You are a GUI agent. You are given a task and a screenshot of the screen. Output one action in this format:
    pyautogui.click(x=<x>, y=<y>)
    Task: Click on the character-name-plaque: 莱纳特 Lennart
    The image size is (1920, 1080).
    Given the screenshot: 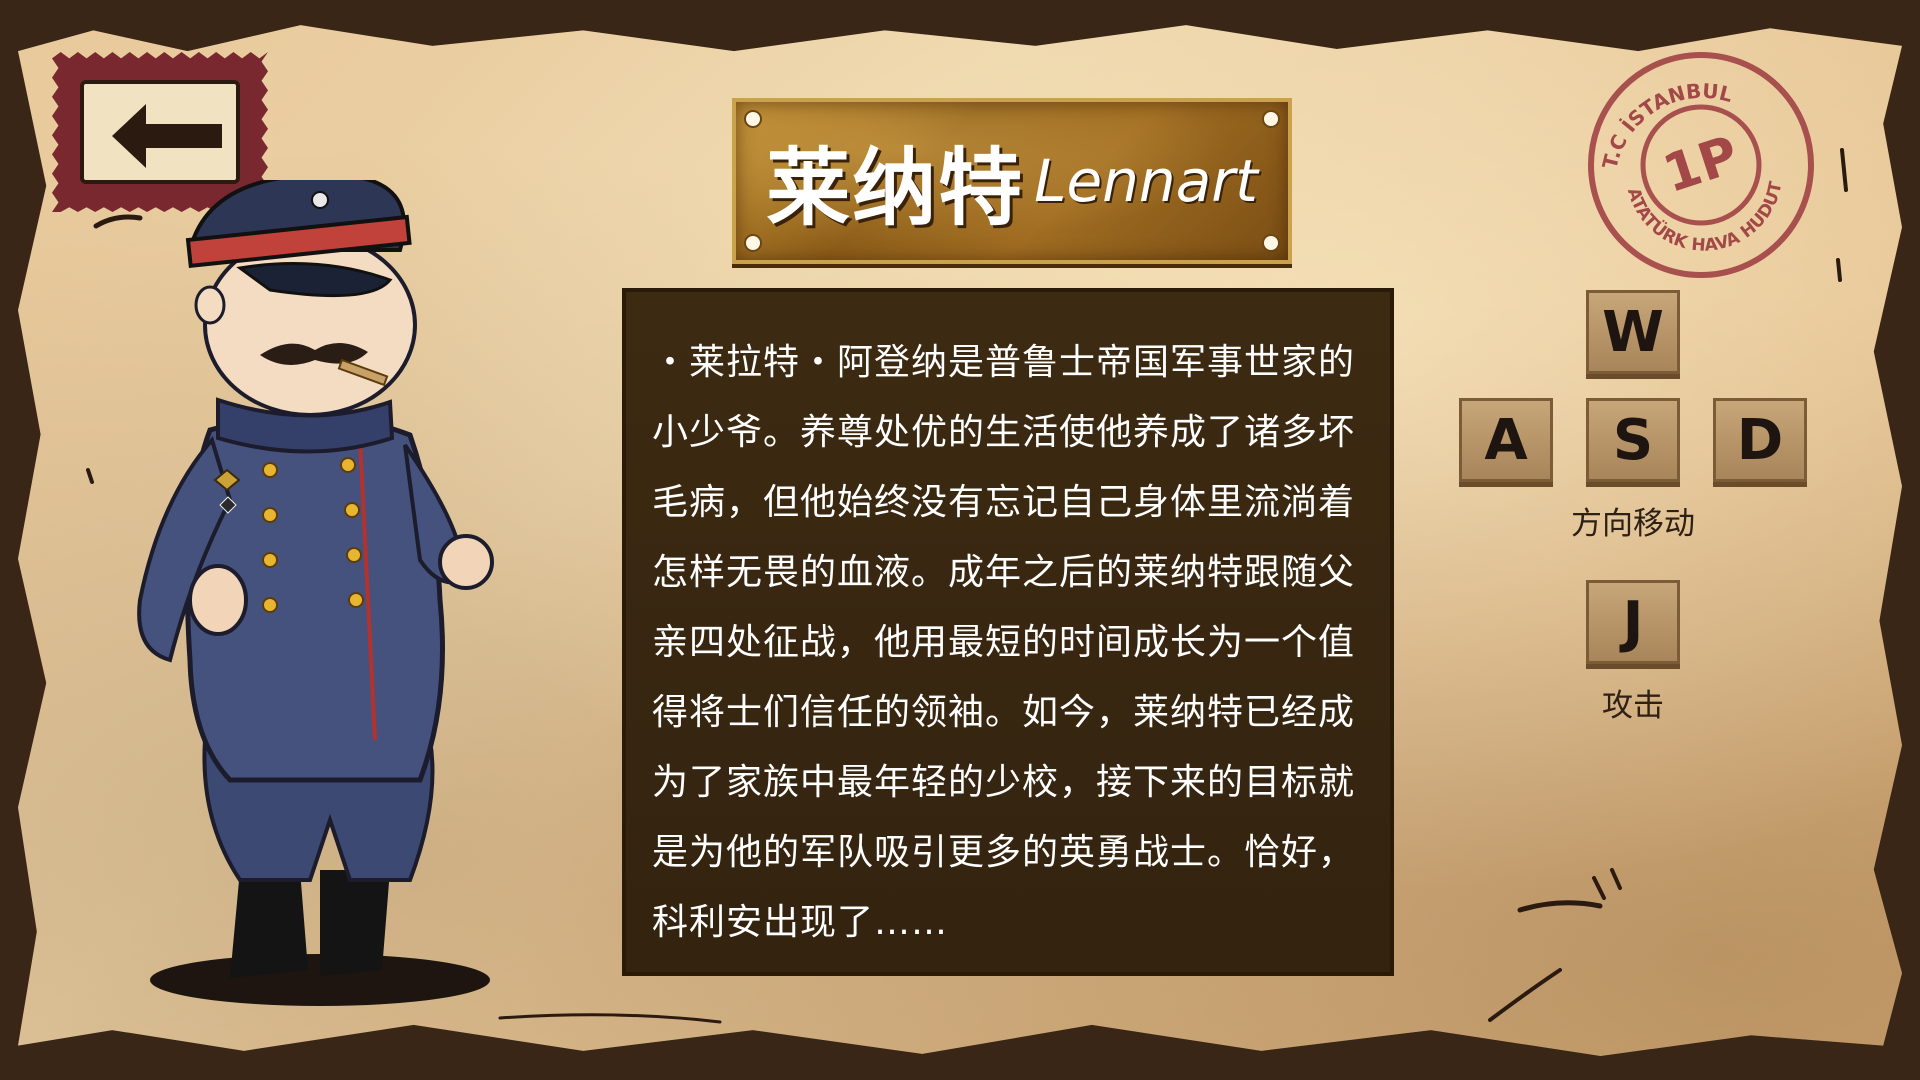 What is the action you would take?
    pyautogui.click(x=1012, y=181)
    